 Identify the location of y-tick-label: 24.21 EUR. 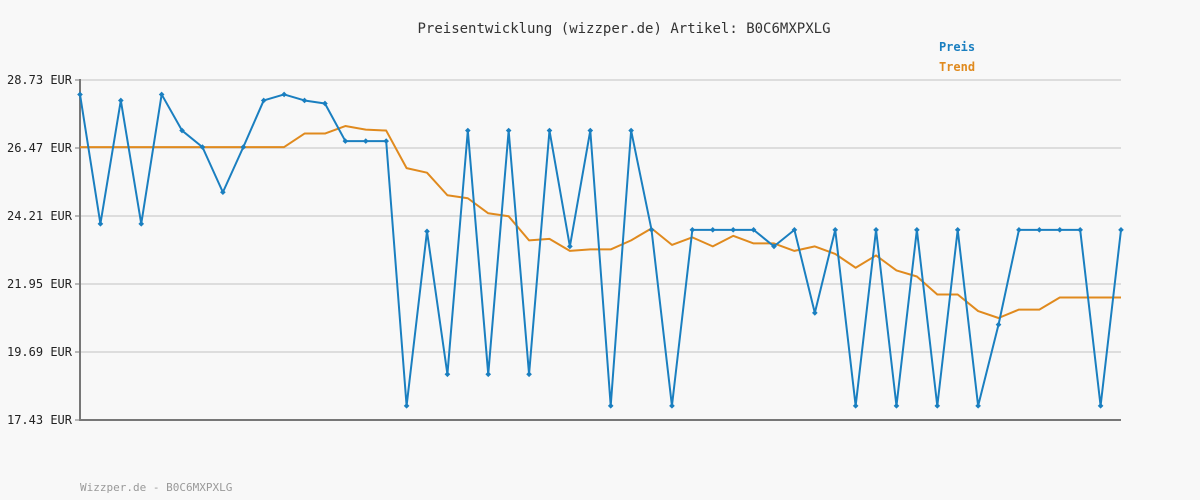
(40, 216).